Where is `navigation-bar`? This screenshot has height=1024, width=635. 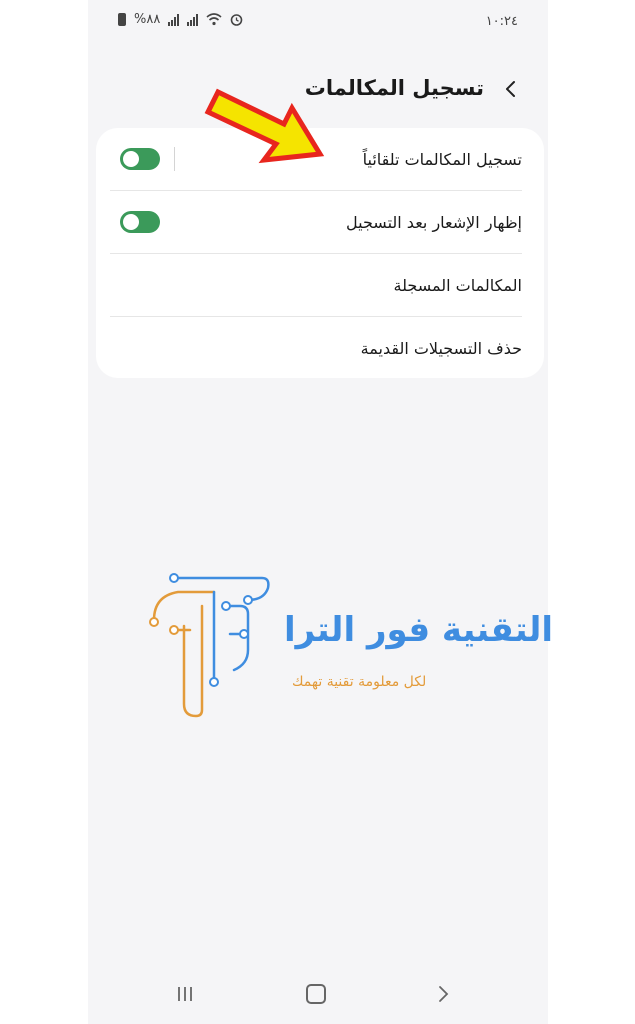
navigation-bar is located at coordinates (318, 996).